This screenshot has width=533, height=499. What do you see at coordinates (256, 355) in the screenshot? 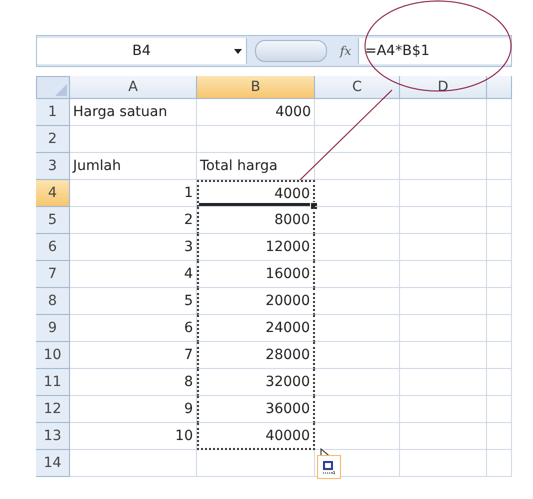
I see `table-cell: 28000` at bounding box center [256, 355].